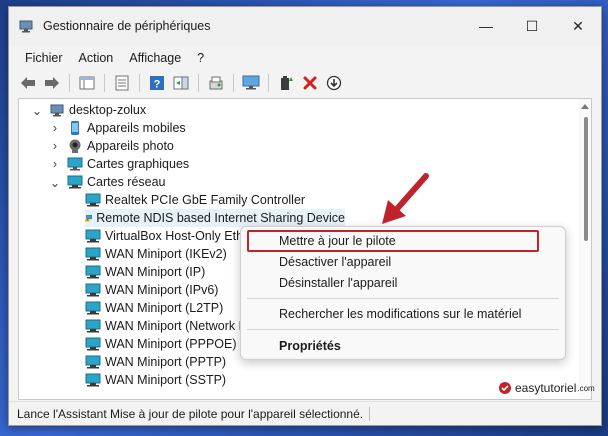 Image resolution: width=608 pixels, height=436 pixels. I want to click on ctx-properties: Propriétés, so click(310, 346).